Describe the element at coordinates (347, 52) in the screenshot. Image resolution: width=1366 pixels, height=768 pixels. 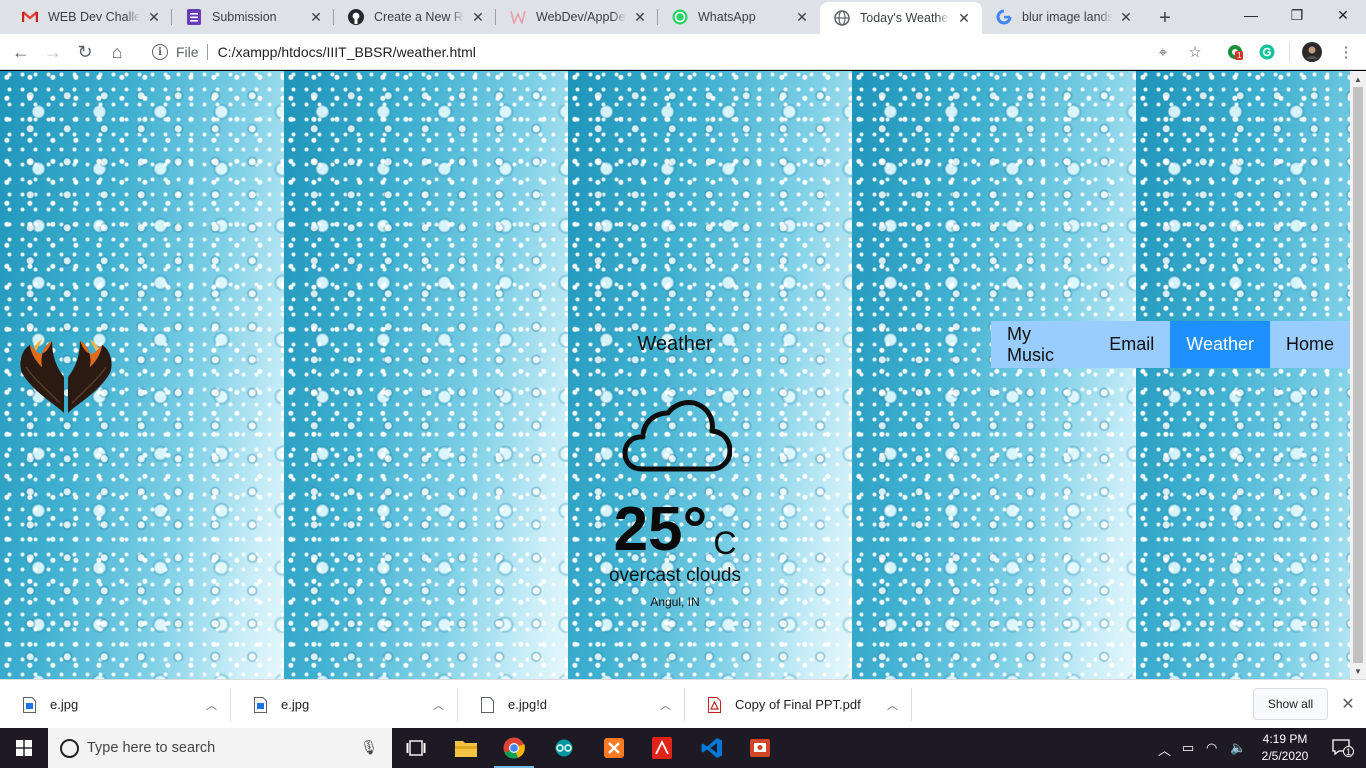
I see `url-text: C:/xampp/htdocs/IIIT_BBSR/weather.html` at that location.